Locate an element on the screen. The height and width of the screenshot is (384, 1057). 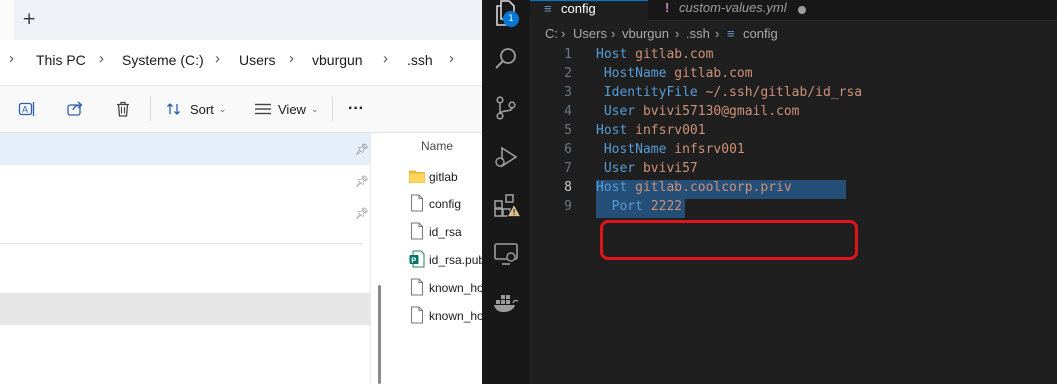
tab-custom-values: ! custom-values.yml is located at coordinates (754, 10).